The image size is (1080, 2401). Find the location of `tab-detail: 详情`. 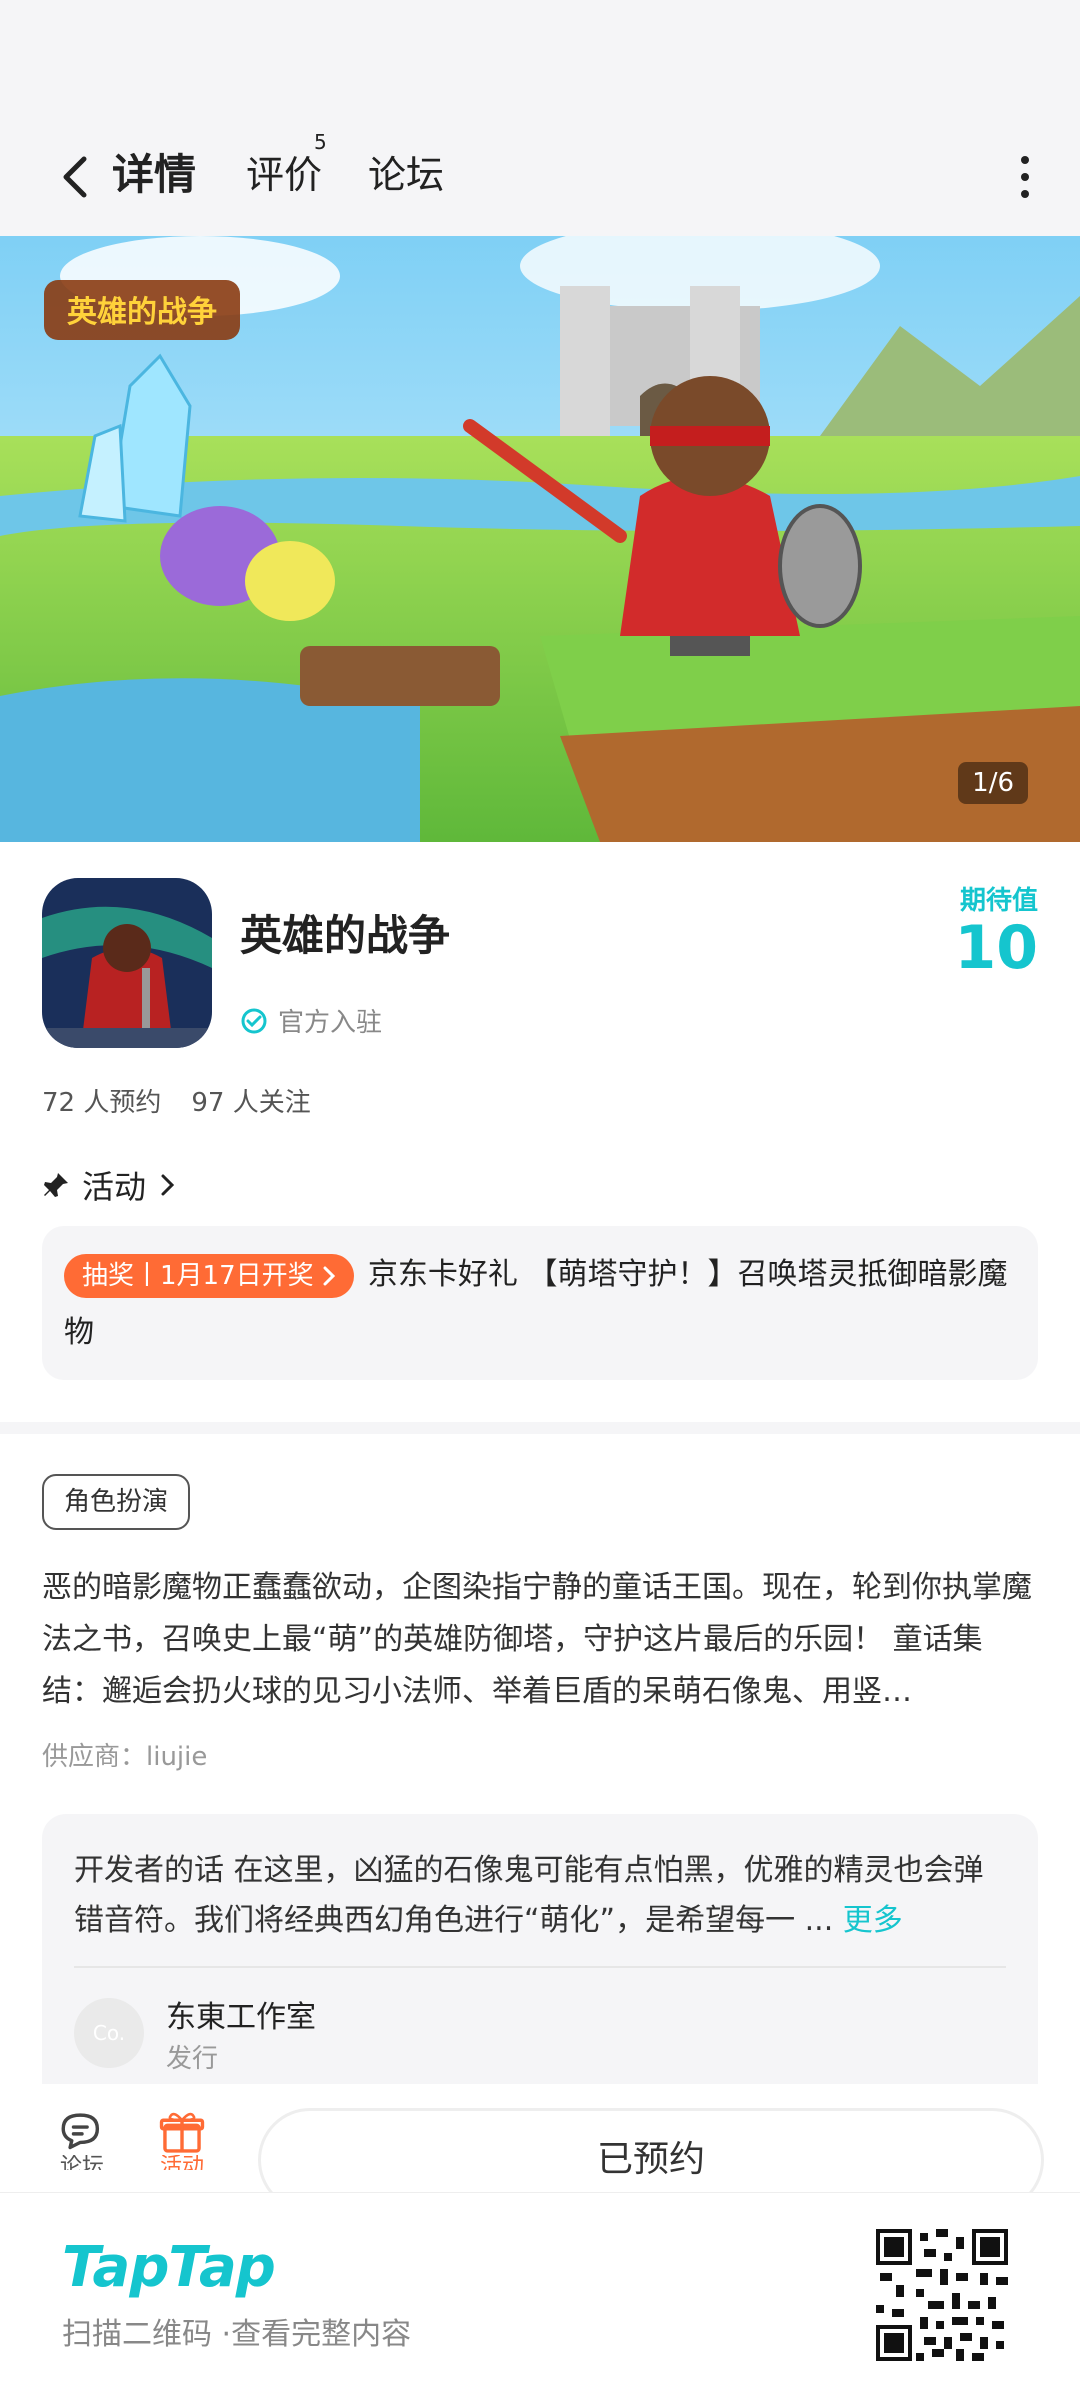

tab-detail: 详情 is located at coordinates (154, 175).